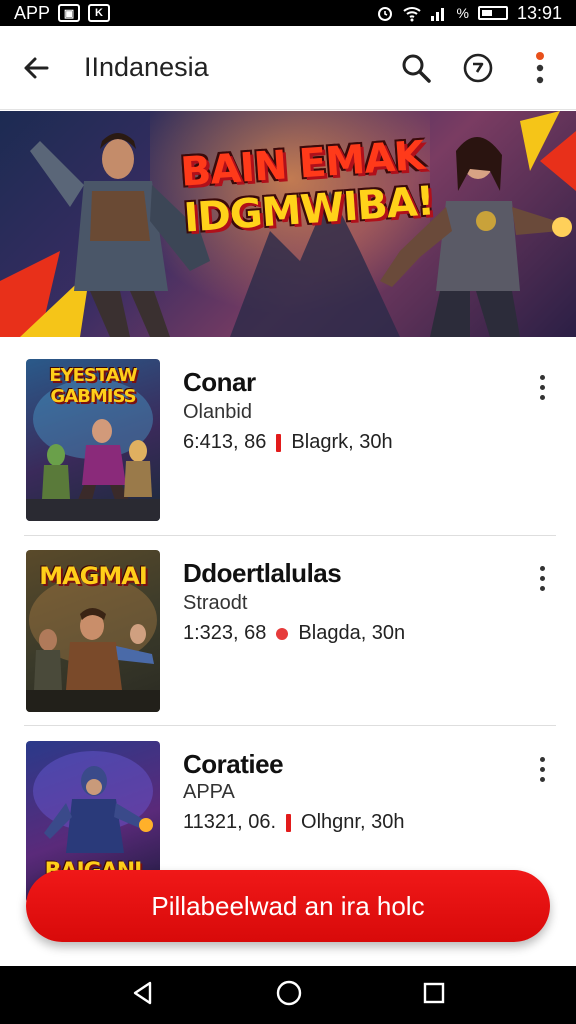  Describe the element at coordinates (288, 13) in the screenshot. I see `status-bar: APP ▣ K % 13:91` at that location.